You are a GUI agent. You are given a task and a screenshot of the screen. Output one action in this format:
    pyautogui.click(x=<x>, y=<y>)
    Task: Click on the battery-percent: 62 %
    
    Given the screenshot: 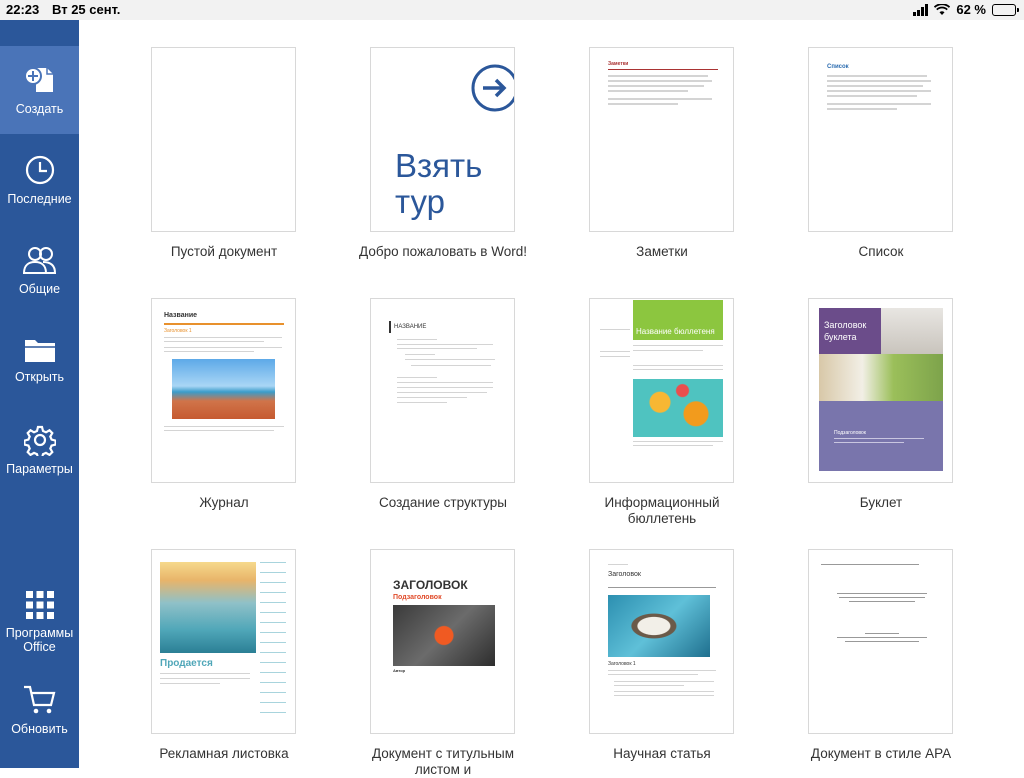 What is the action you would take?
    pyautogui.click(x=971, y=9)
    